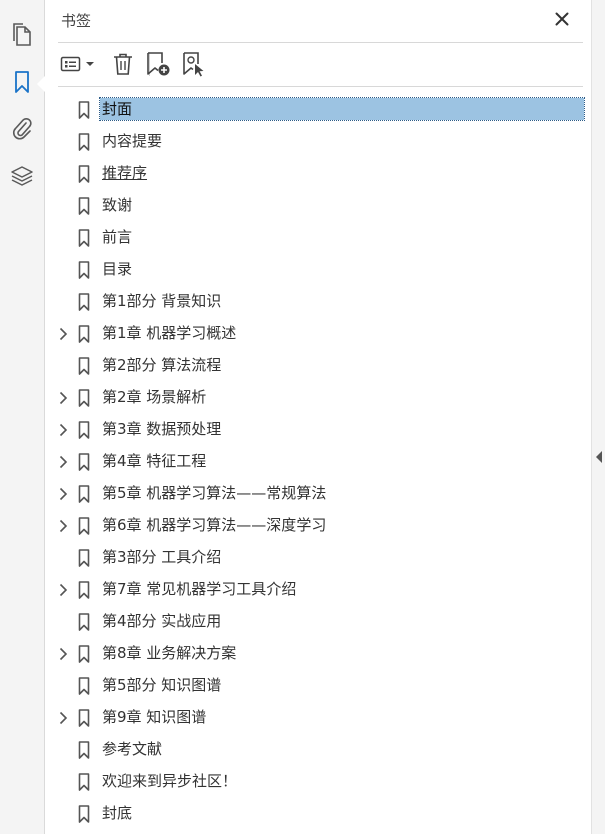 The height and width of the screenshot is (834, 605). I want to click on new-bookmark-icon, so click(158, 64).